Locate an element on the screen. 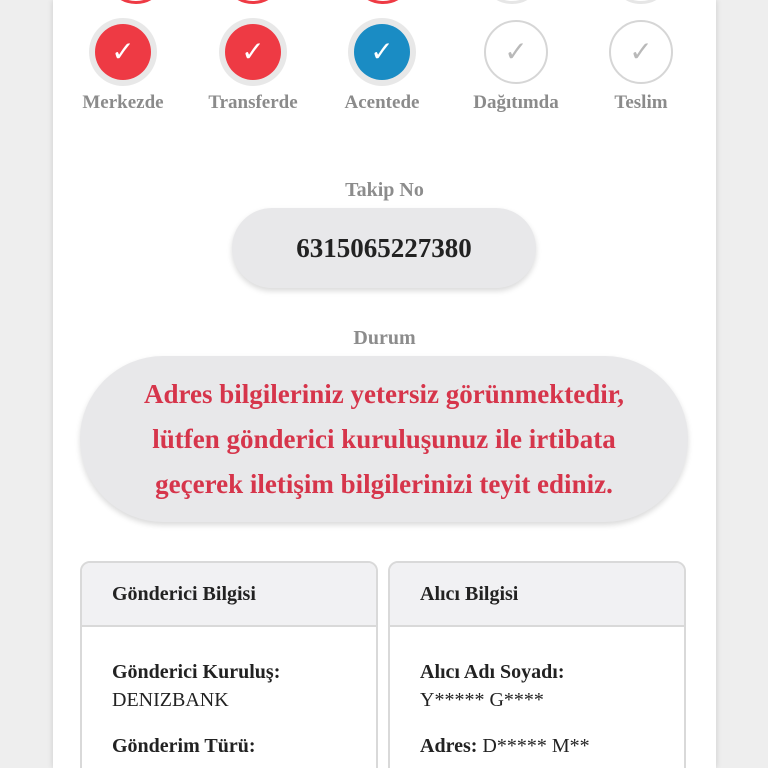 This screenshot has height=768, width=768. receiver-name-label: Alıcı Adı Soyadı: is located at coordinates (492, 672).